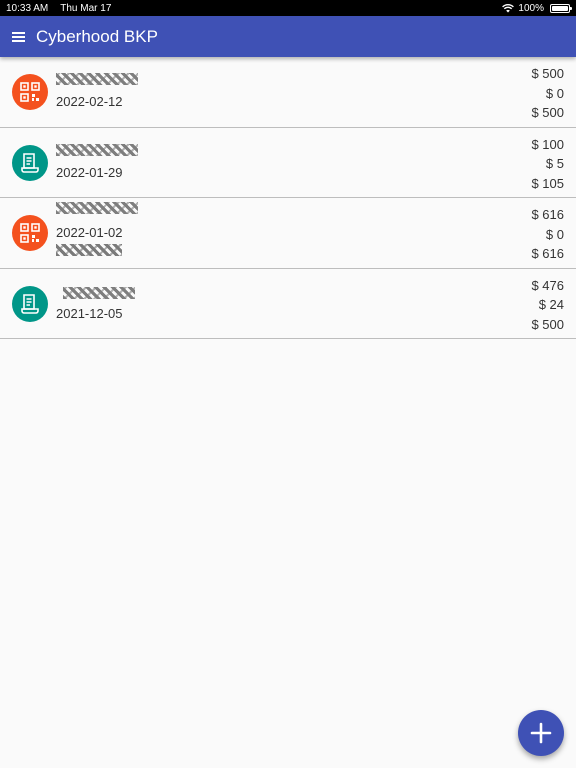 The height and width of the screenshot is (768, 576). Describe the element at coordinates (97, 36) in the screenshot. I see `app-title: Cyberhood BKP` at that location.